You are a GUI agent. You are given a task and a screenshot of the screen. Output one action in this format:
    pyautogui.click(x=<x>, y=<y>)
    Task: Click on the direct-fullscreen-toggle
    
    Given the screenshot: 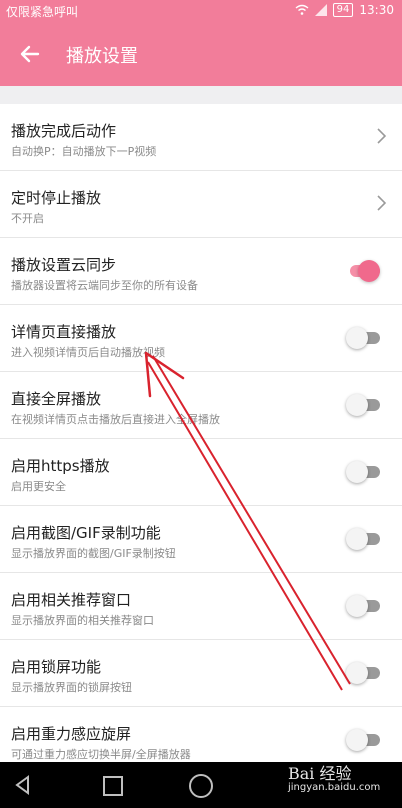 What is the action you would take?
    pyautogui.click(x=363, y=405)
    